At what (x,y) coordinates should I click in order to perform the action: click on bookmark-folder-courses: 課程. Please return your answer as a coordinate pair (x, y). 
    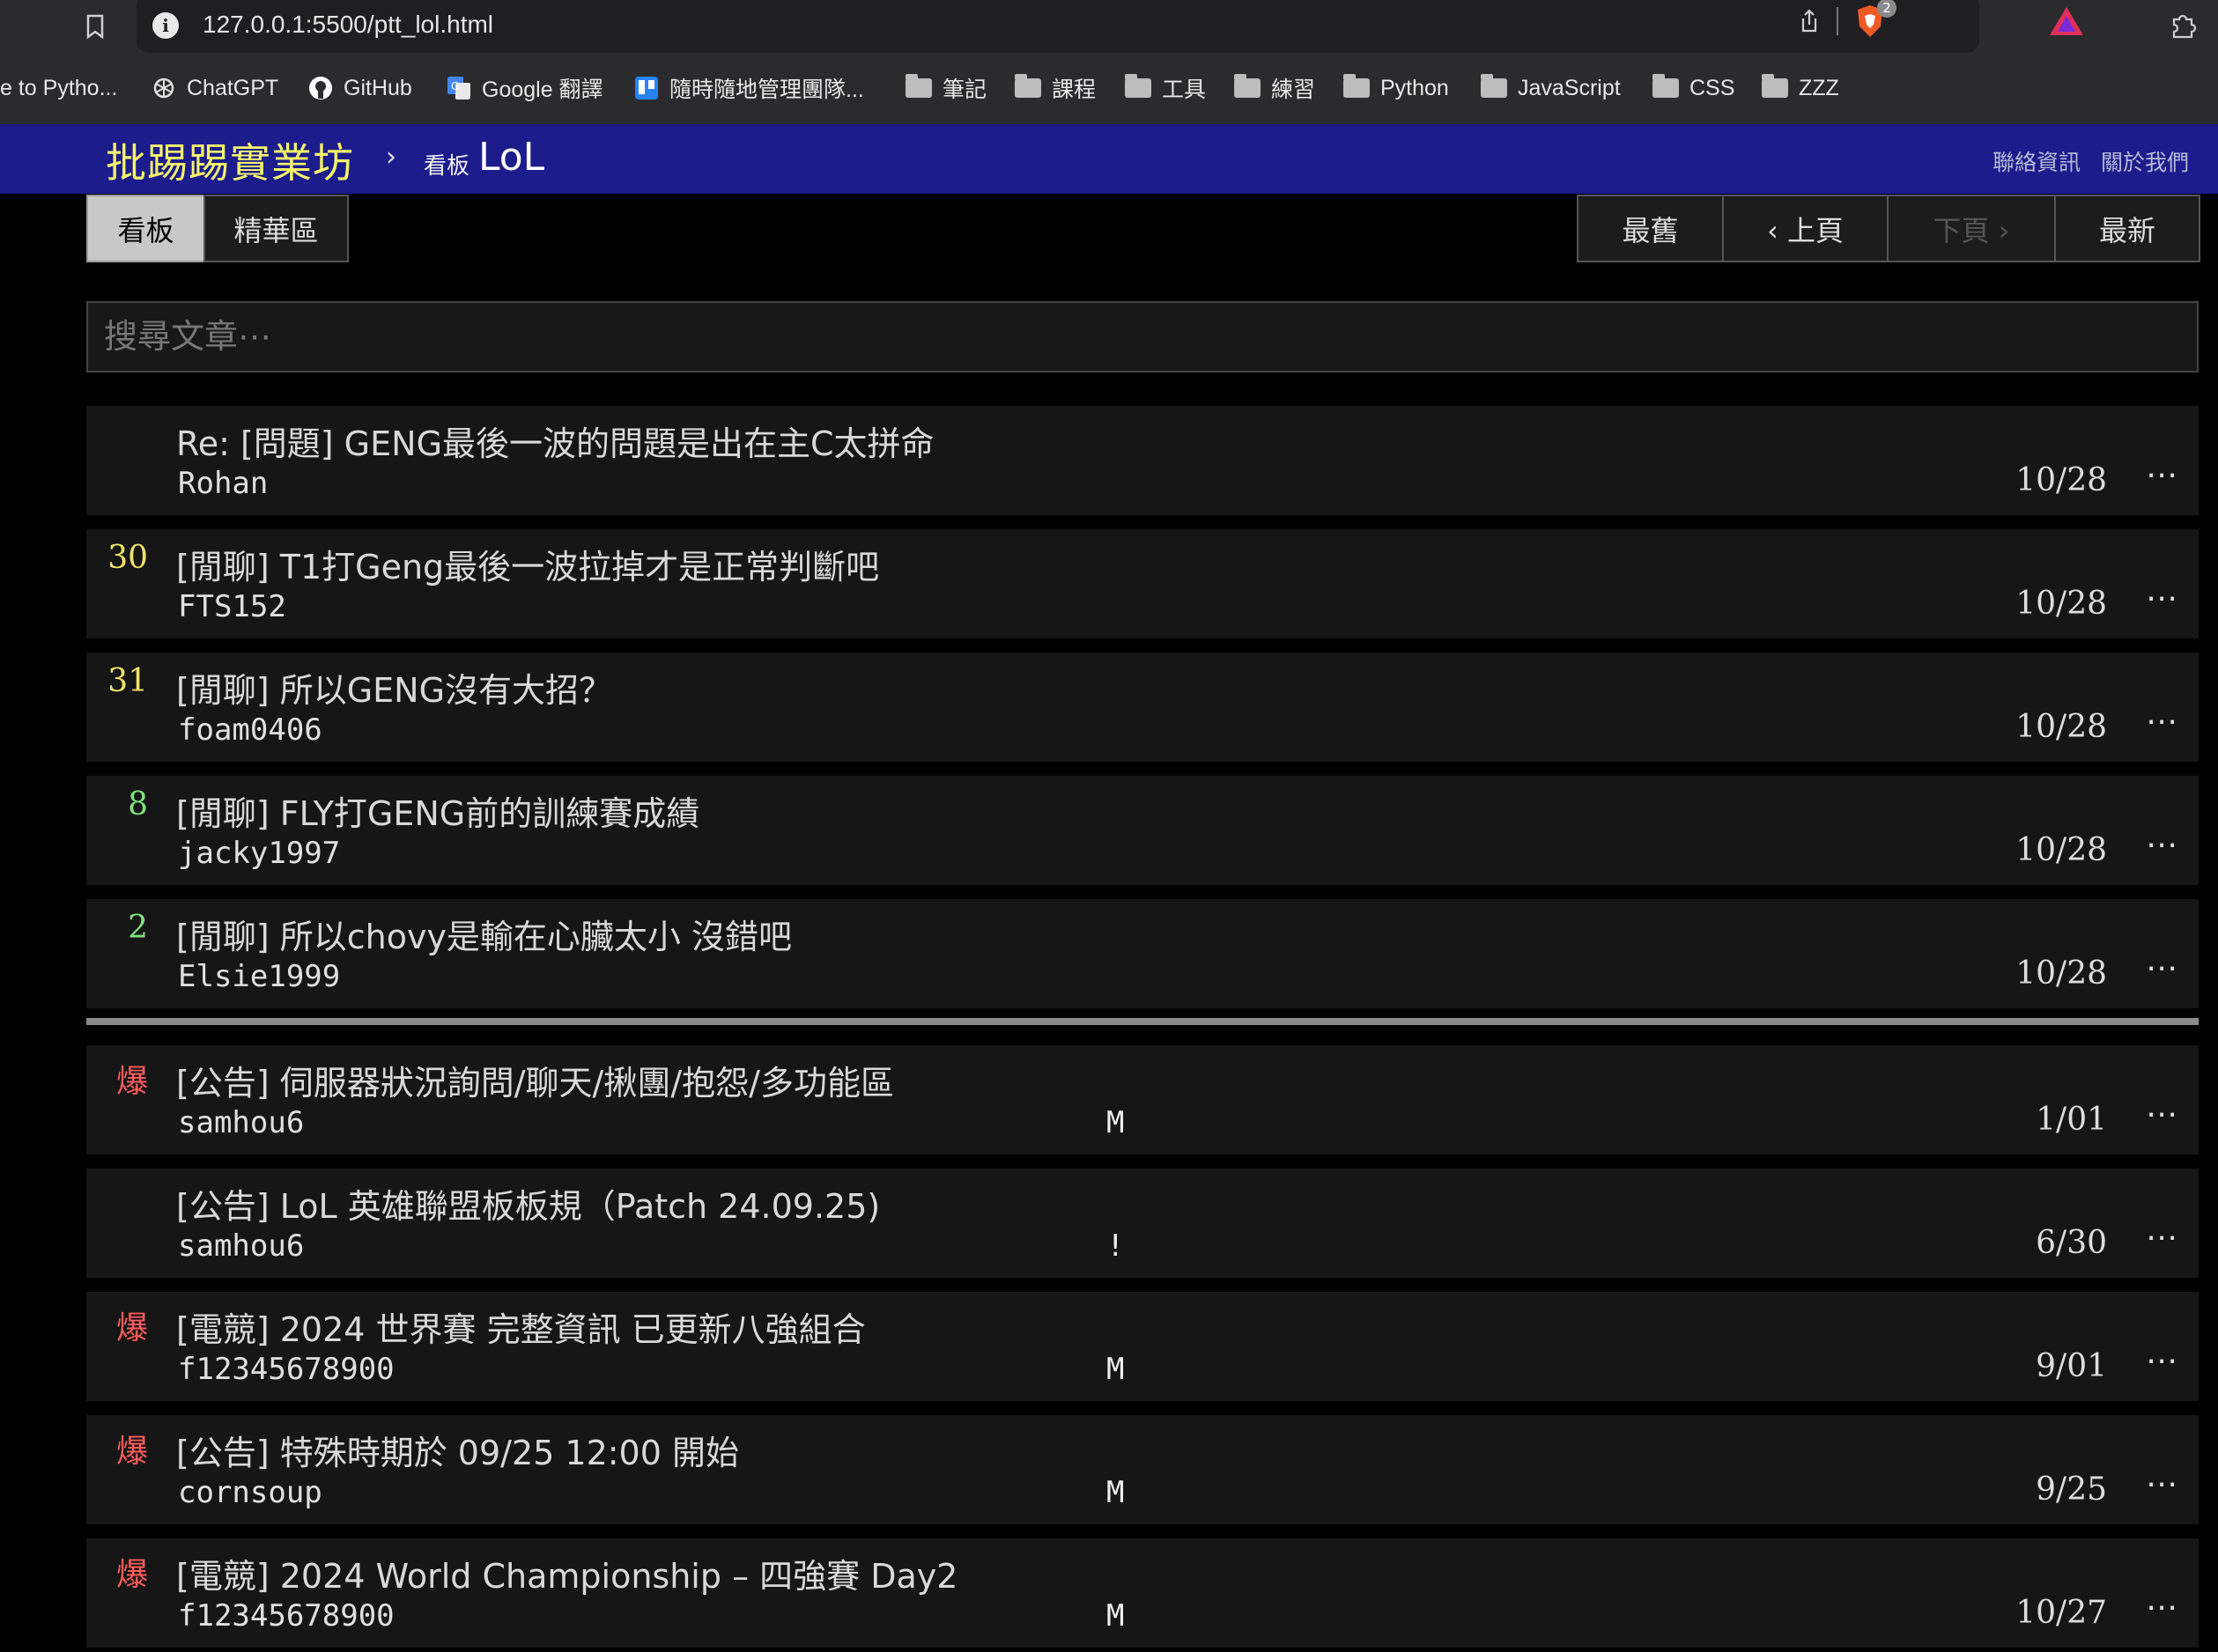
    Looking at the image, I should click on (1055, 88).